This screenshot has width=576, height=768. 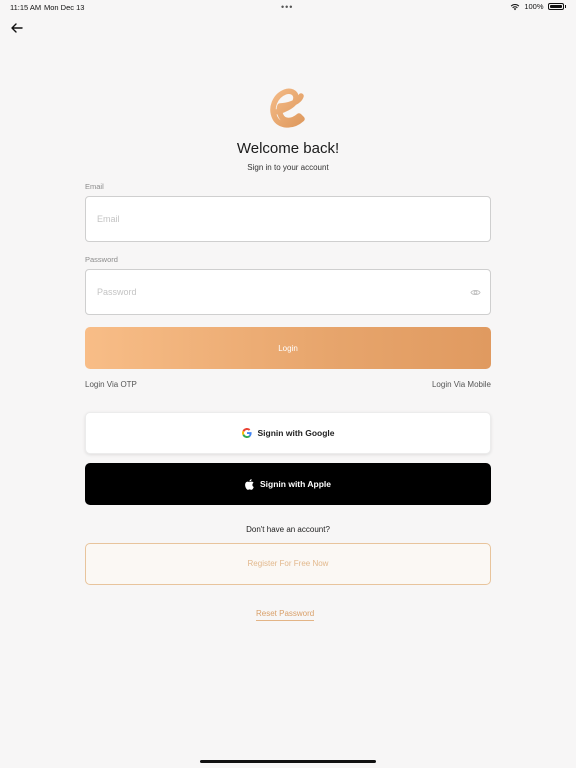 I want to click on battery-percentage: 100%, so click(x=534, y=6).